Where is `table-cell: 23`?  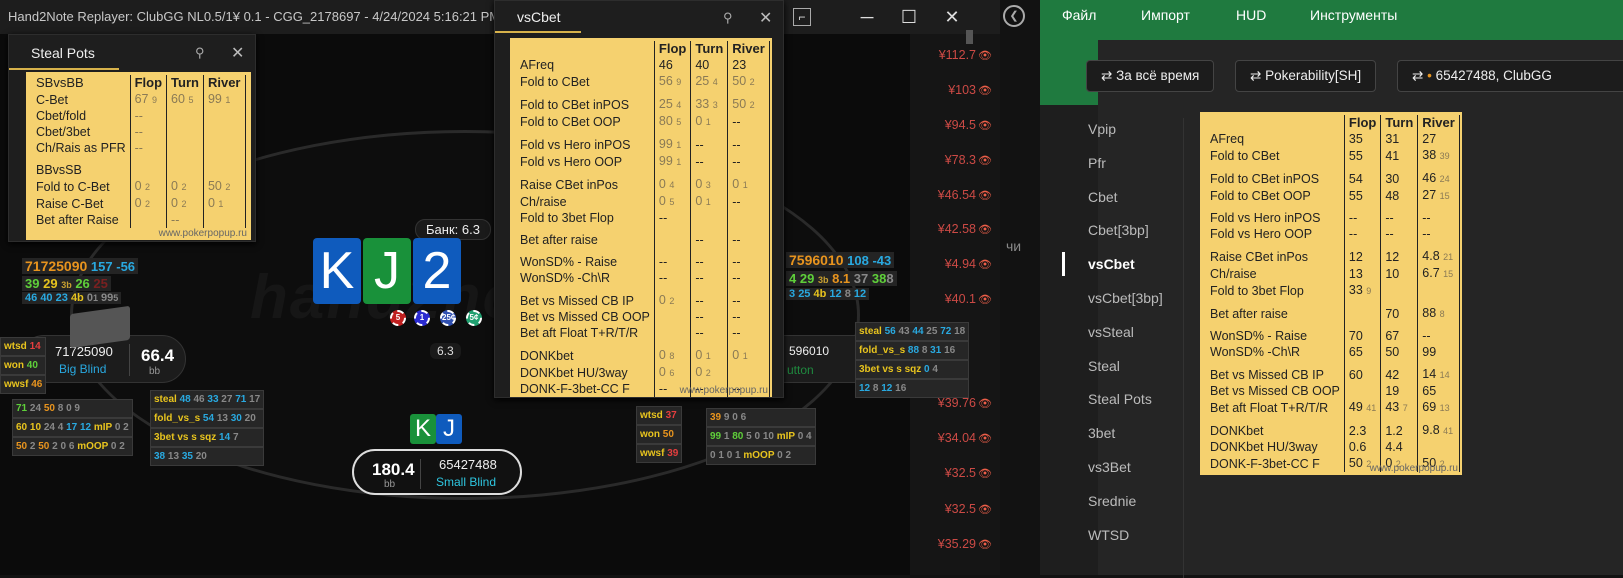 table-cell: 23 is located at coordinates (748, 65).